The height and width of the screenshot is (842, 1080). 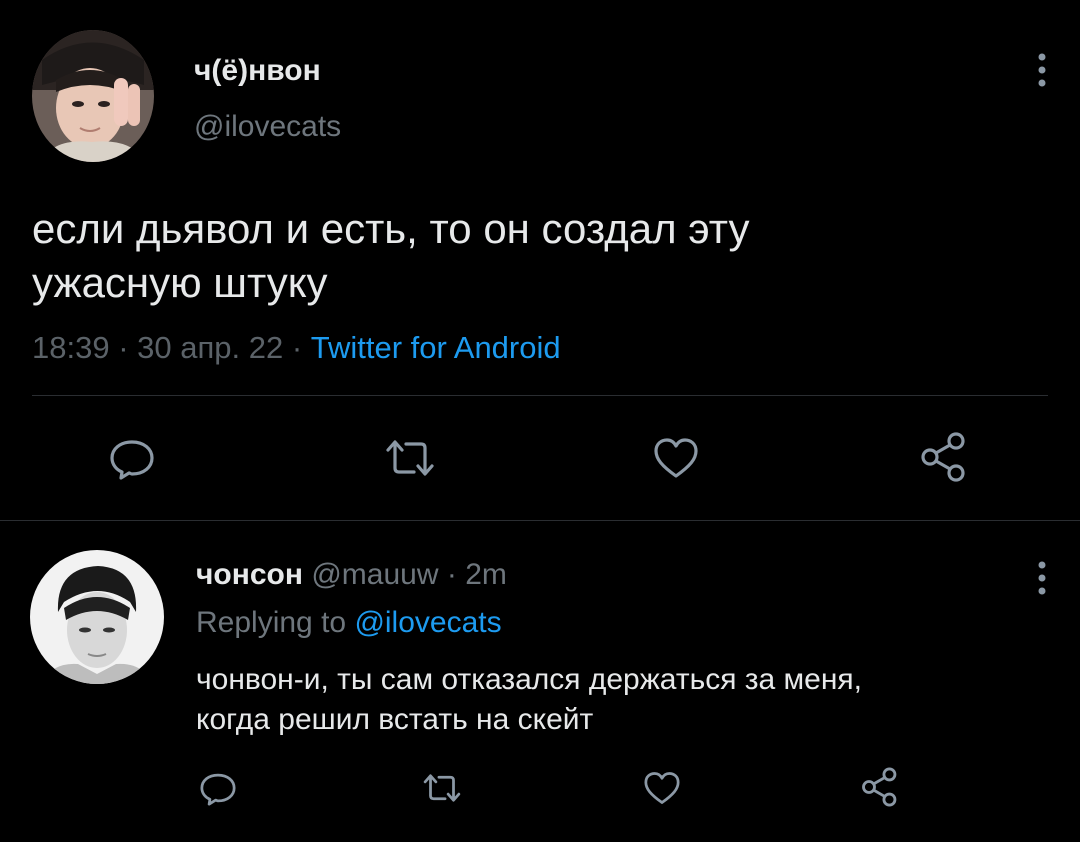 I want to click on share-button, so click(x=944, y=457).